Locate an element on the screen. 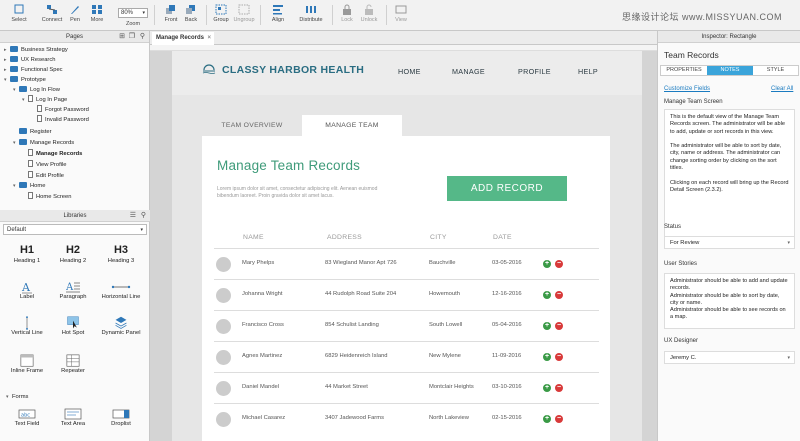 This screenshot has width=800, height=441. paragraph-icon: A is located at coordinates (73, 287).